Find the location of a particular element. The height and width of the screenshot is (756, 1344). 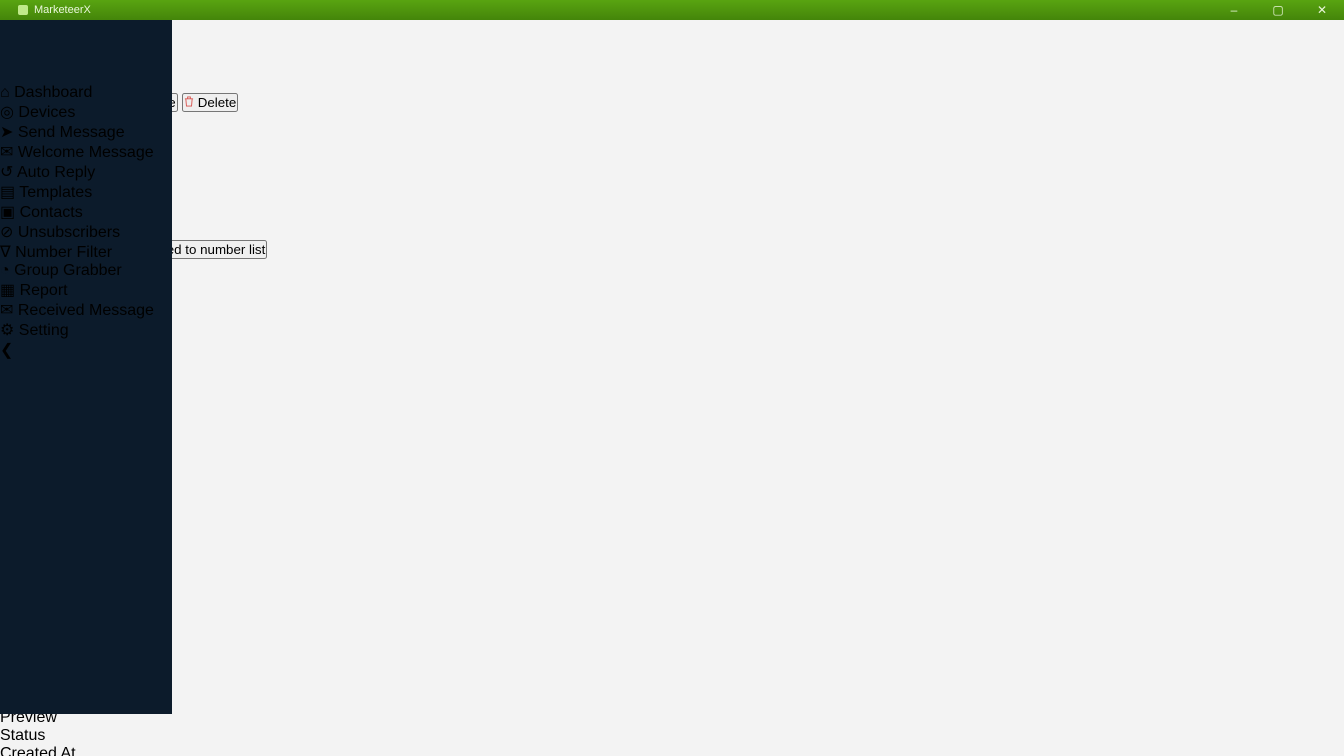

stat-label: Total Messages is located at coordinates (672, 268).